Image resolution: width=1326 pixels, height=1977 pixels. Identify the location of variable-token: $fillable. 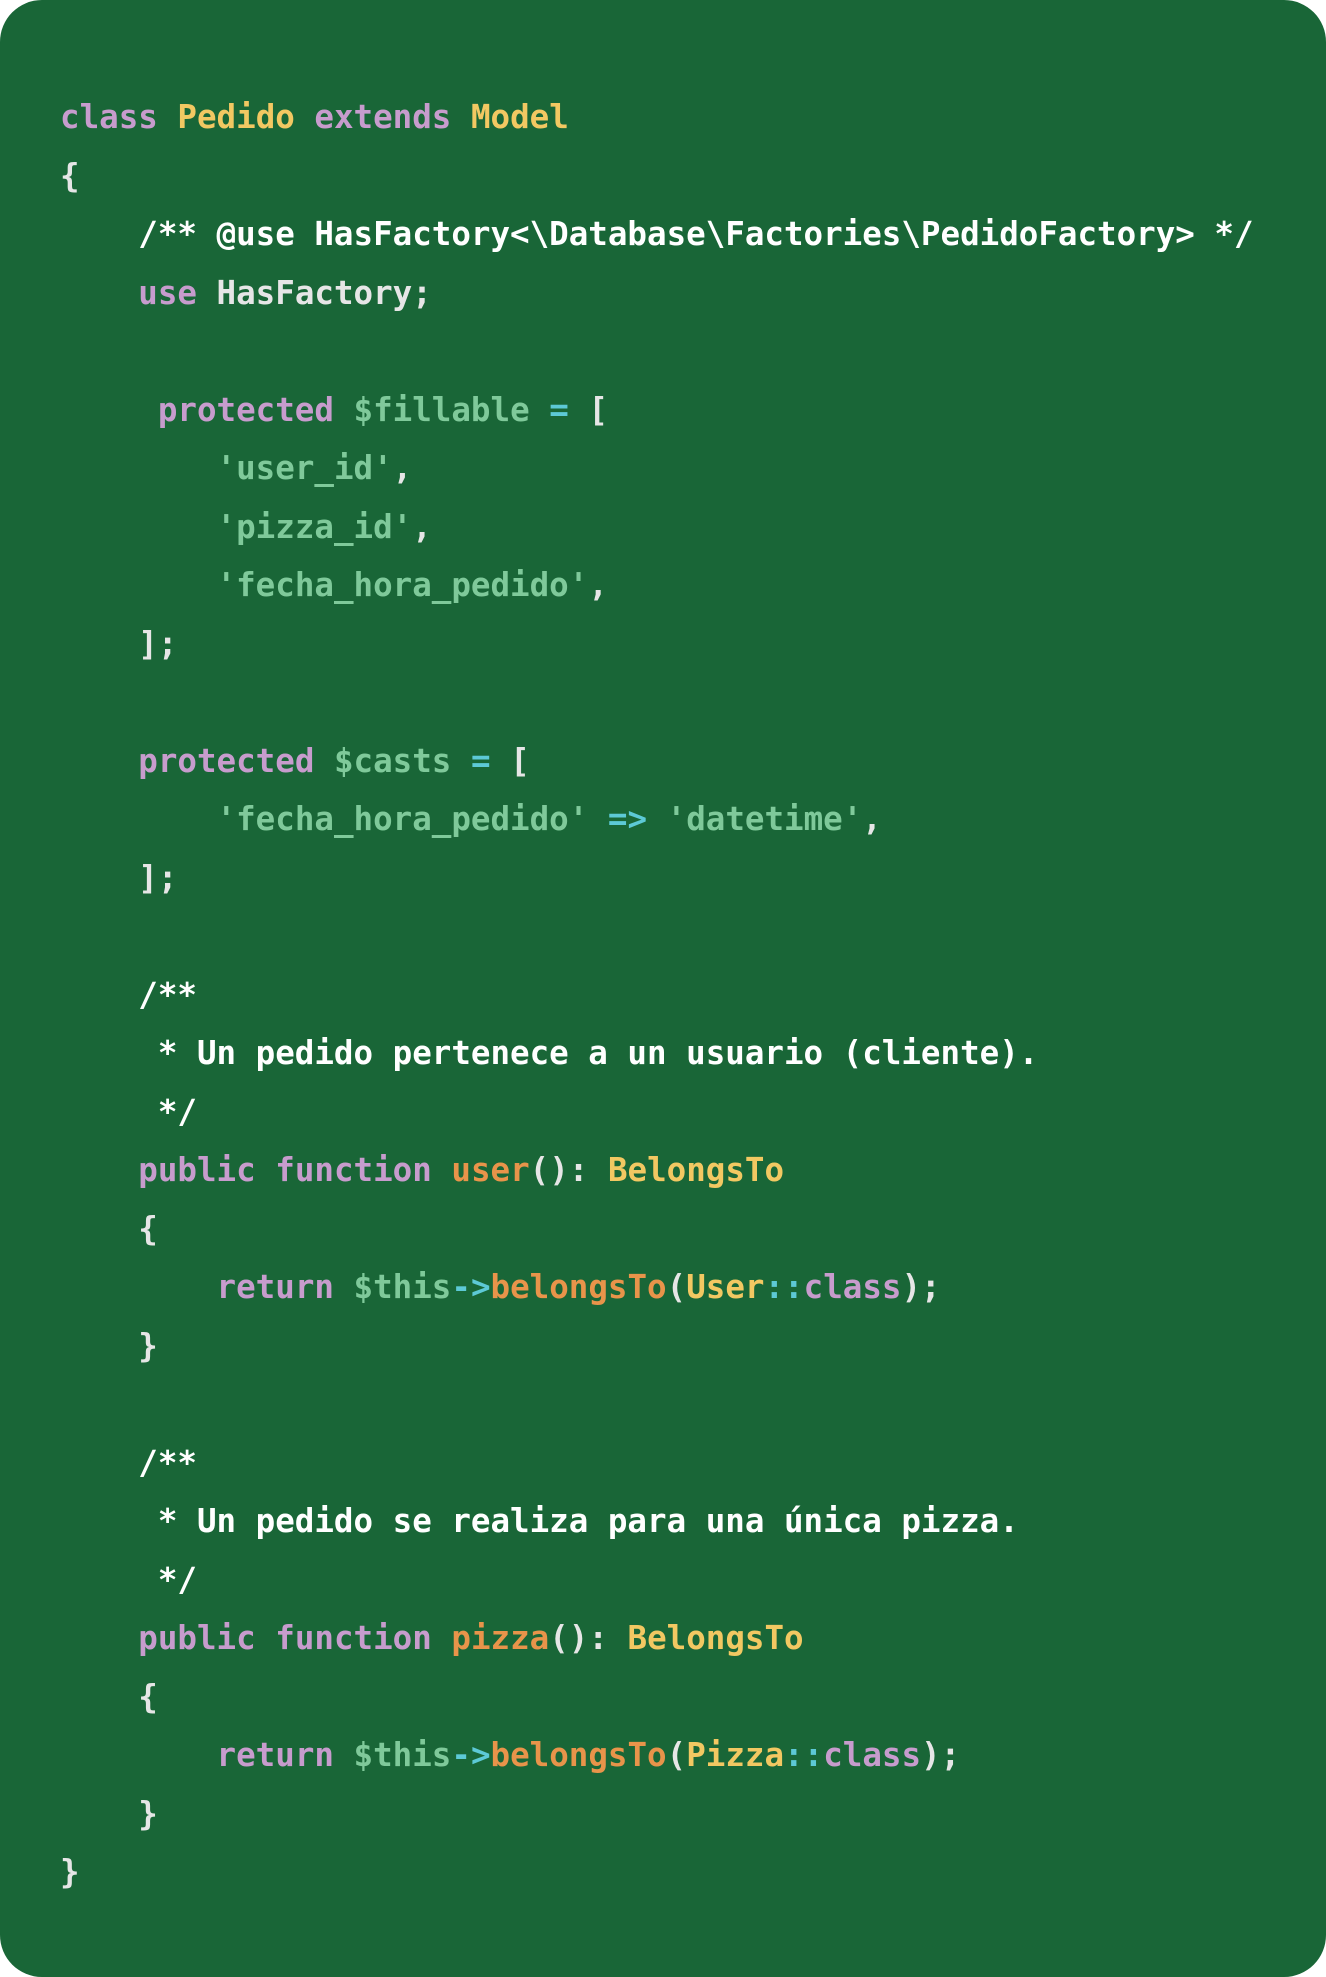
(441, 409).